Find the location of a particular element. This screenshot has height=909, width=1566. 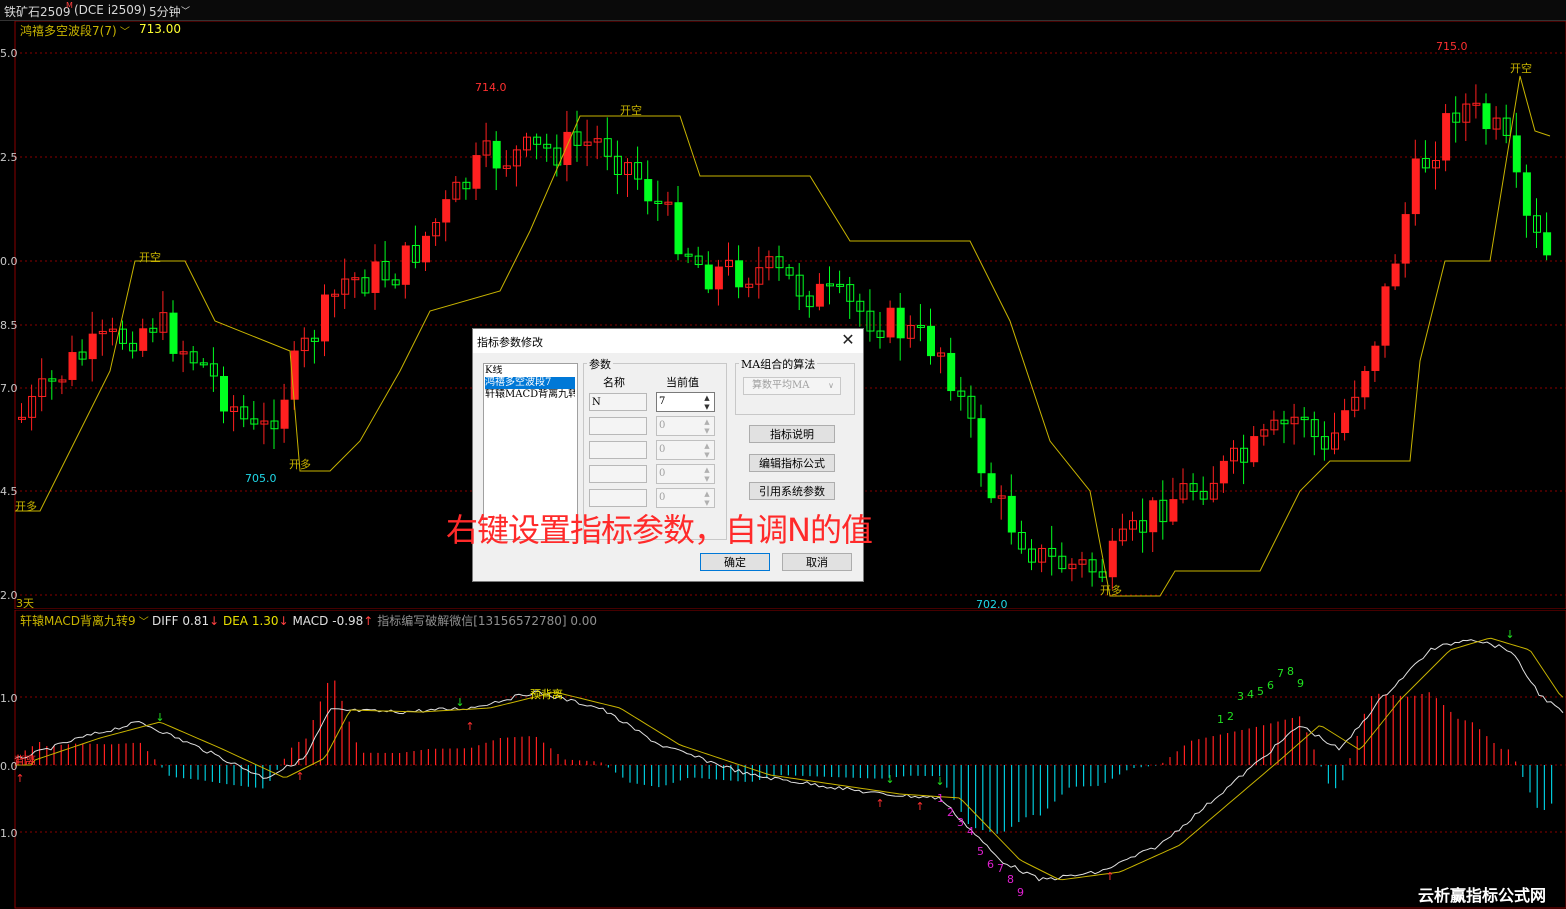

count-pink: 1 is located at coordinates (940, 798).